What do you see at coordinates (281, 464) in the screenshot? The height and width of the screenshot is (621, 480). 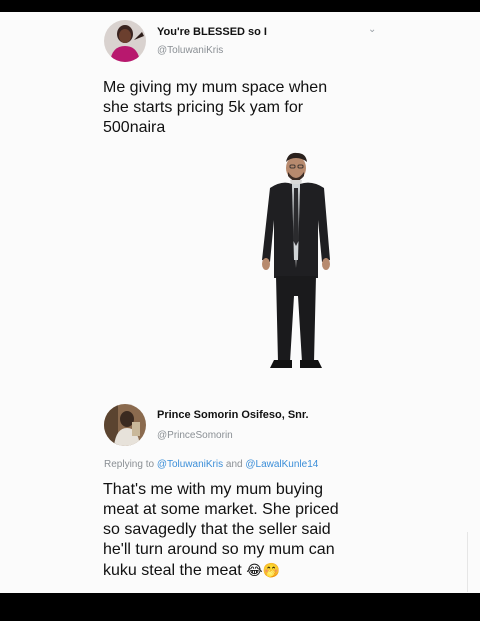 I see `mention-link: @LawalKunle14` at bounding box center [281, 464].